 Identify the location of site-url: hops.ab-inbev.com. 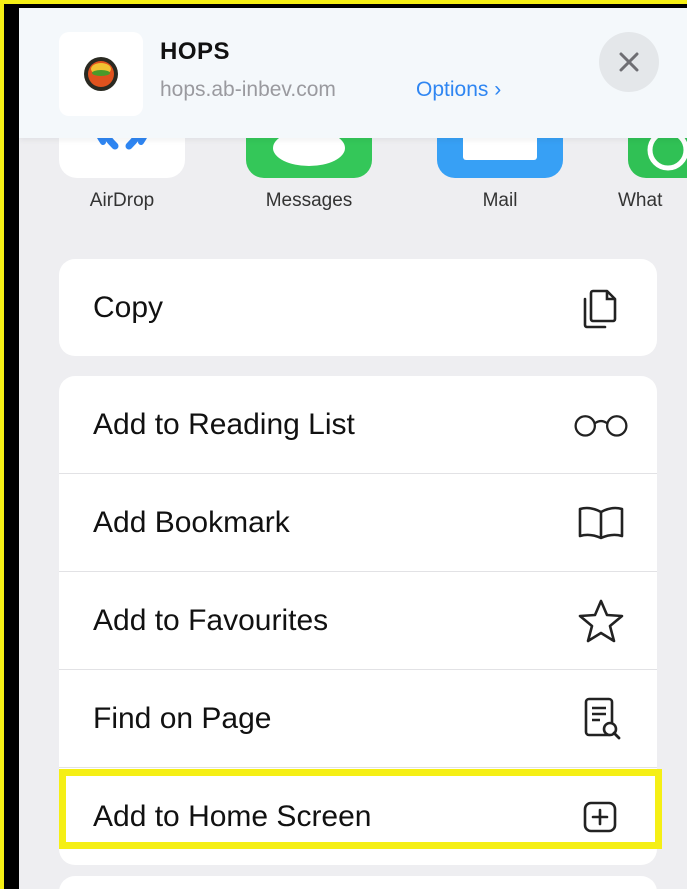
(248, 89).